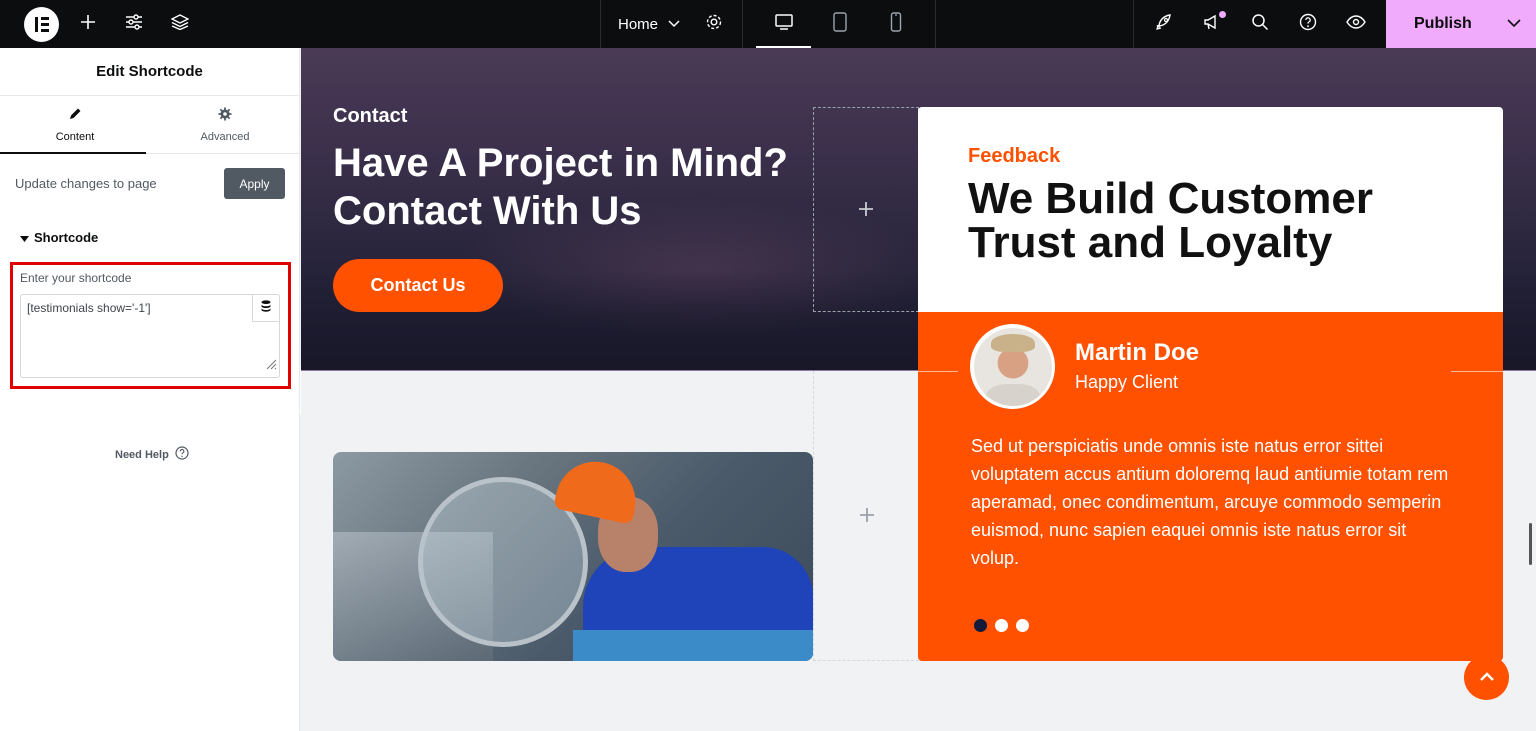 This screenshot has width=1536, height=731. I want to click on testimonial-title: We Build Customer Trust and Loyalty, so click(1171, 220).